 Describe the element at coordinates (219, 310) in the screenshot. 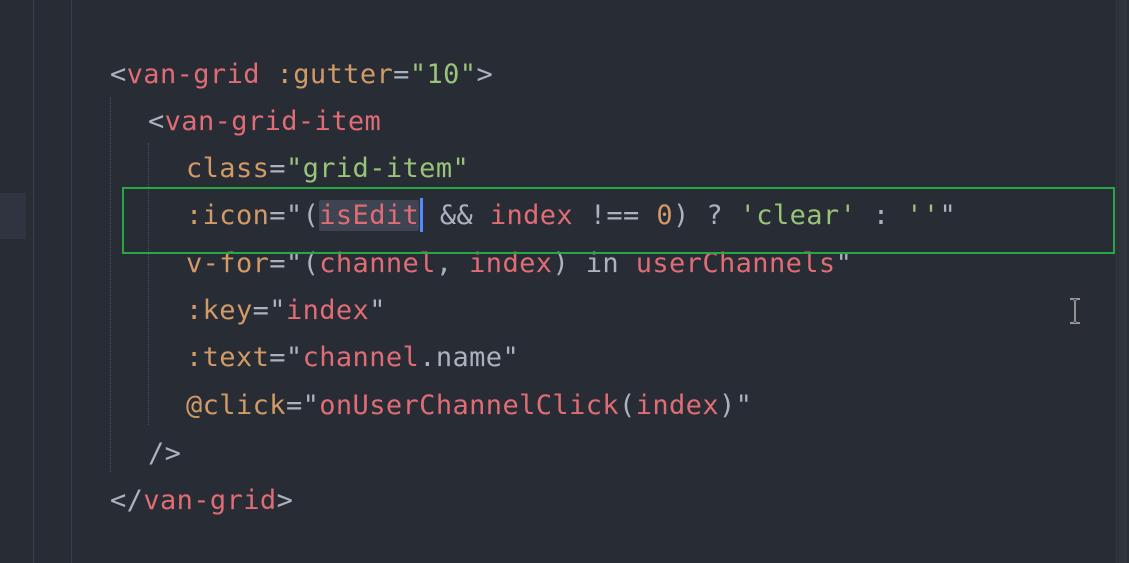

I see `code-token: :key` at that location.